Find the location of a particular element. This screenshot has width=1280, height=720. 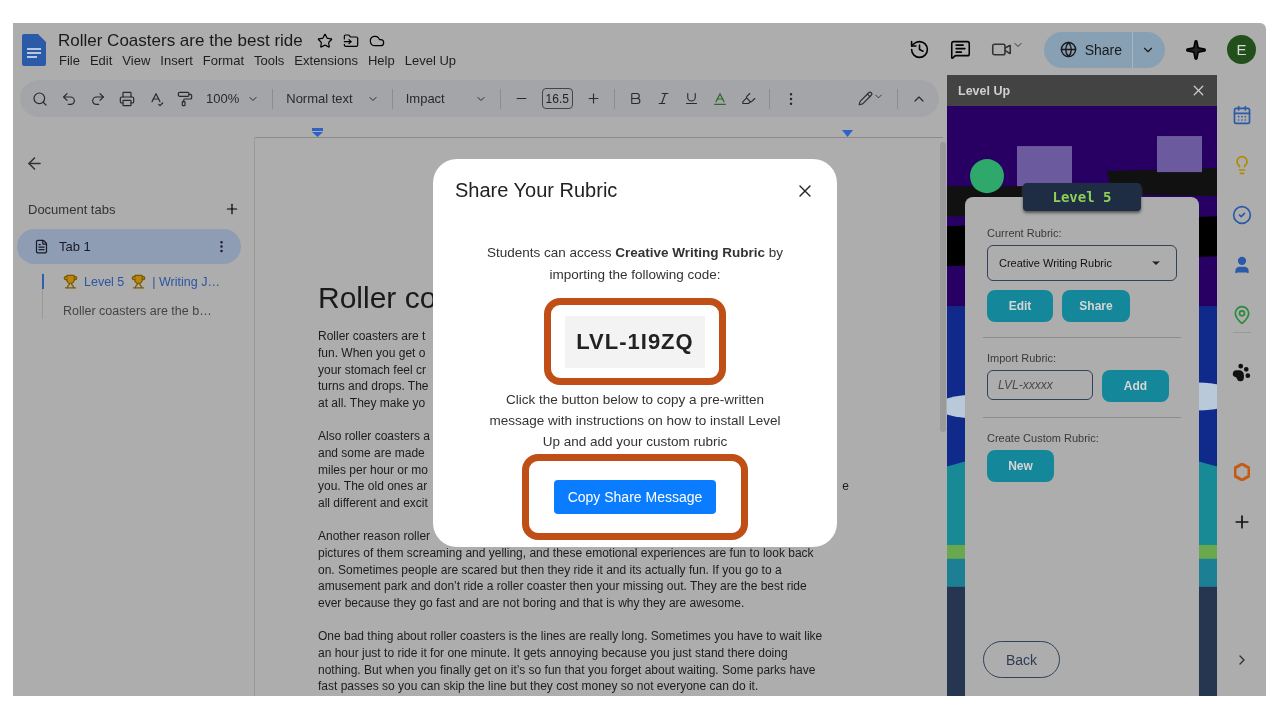

docs-logo-icon is located at coordinates (34, 49).